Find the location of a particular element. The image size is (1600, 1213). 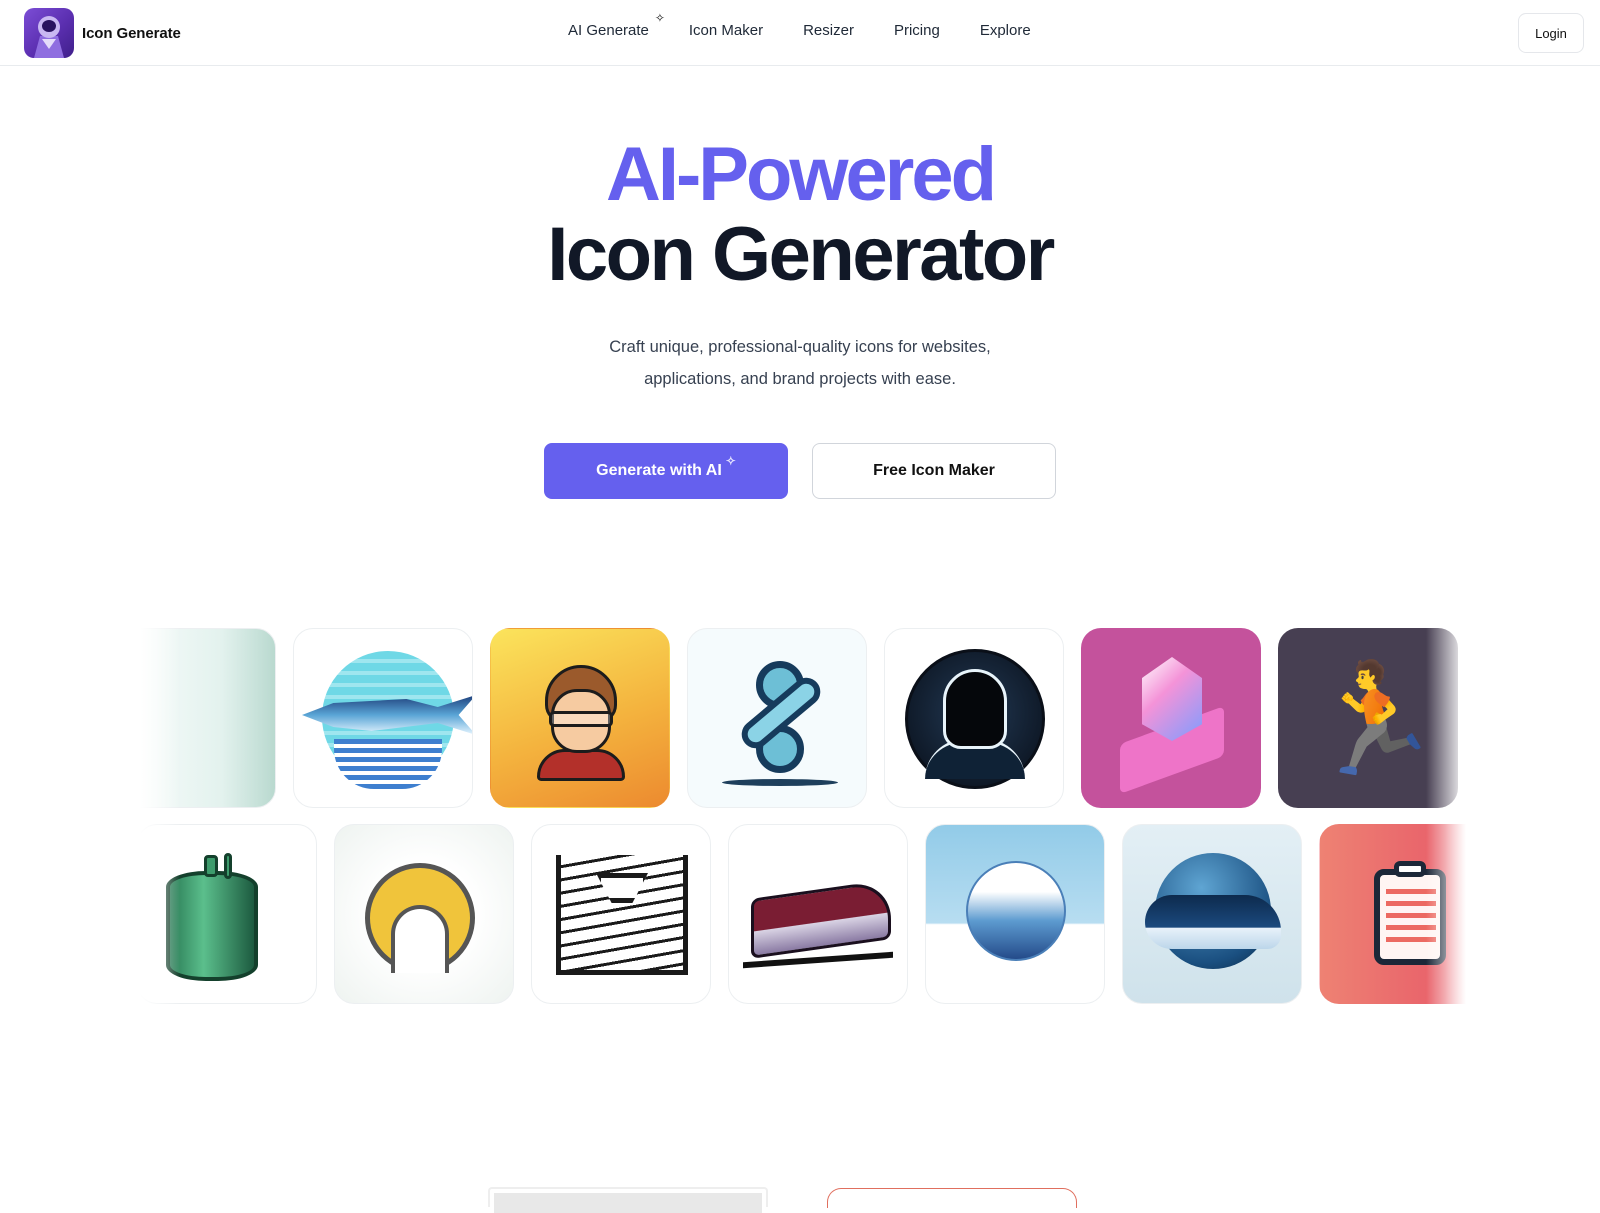

logo-link: Icon Generate is located at coordinates (102, 33).